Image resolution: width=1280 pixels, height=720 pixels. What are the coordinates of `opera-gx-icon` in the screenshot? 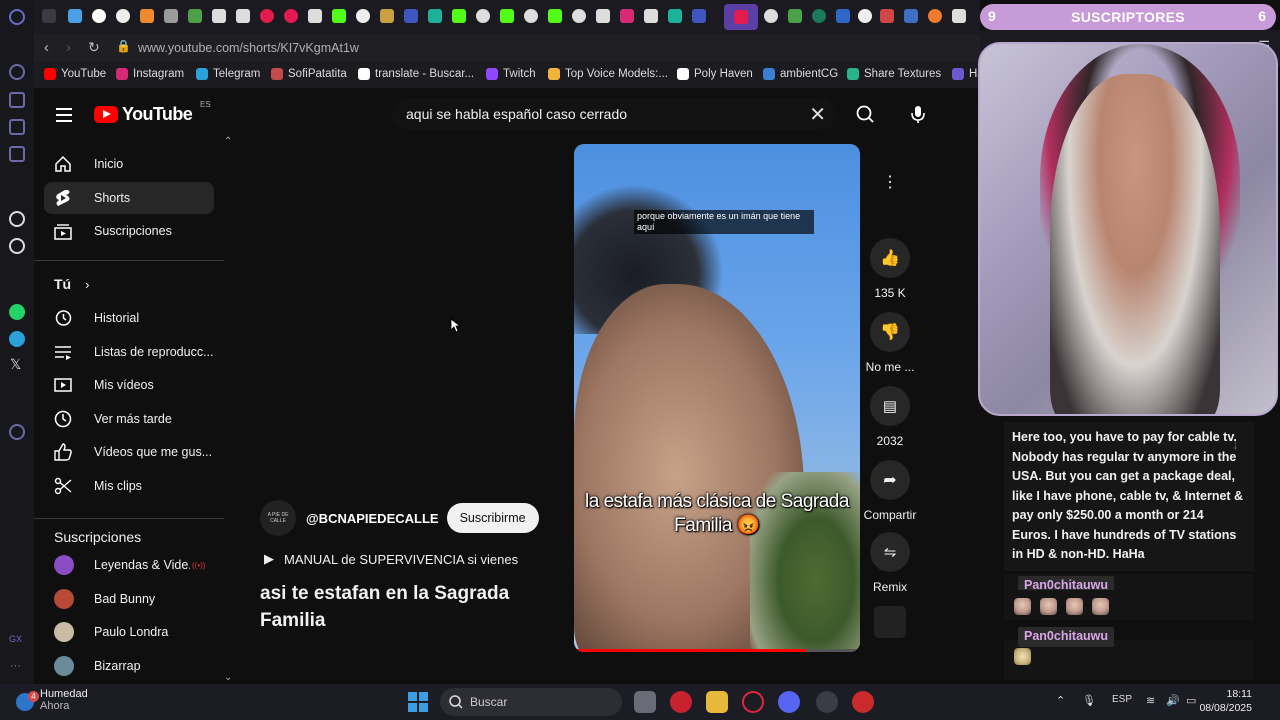 It's located at (753, 702).